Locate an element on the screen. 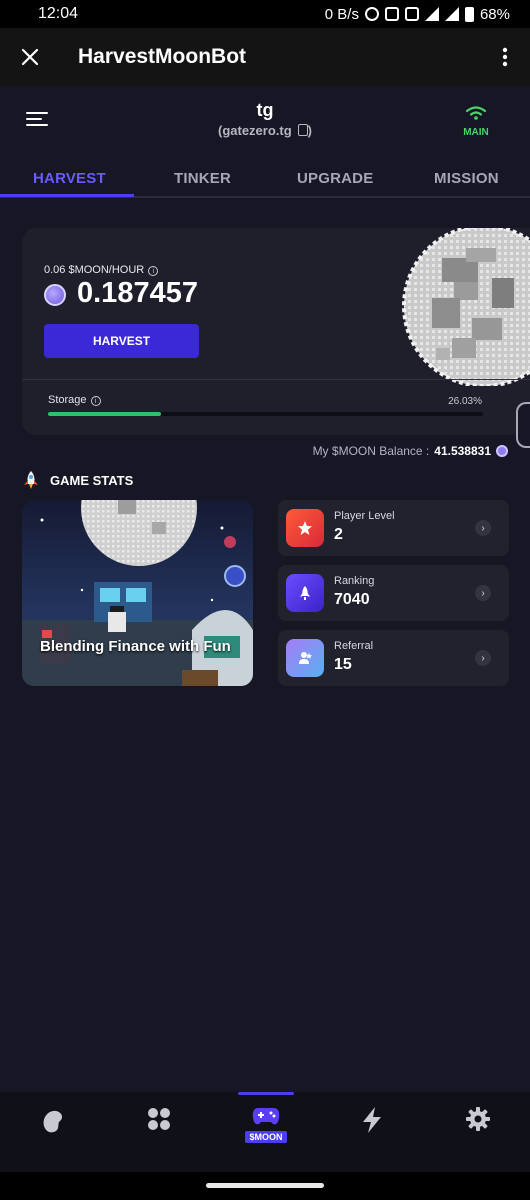 This screenshot has height=1200, width=530. user-handle-close: ) is located at coordinates (309, 130).